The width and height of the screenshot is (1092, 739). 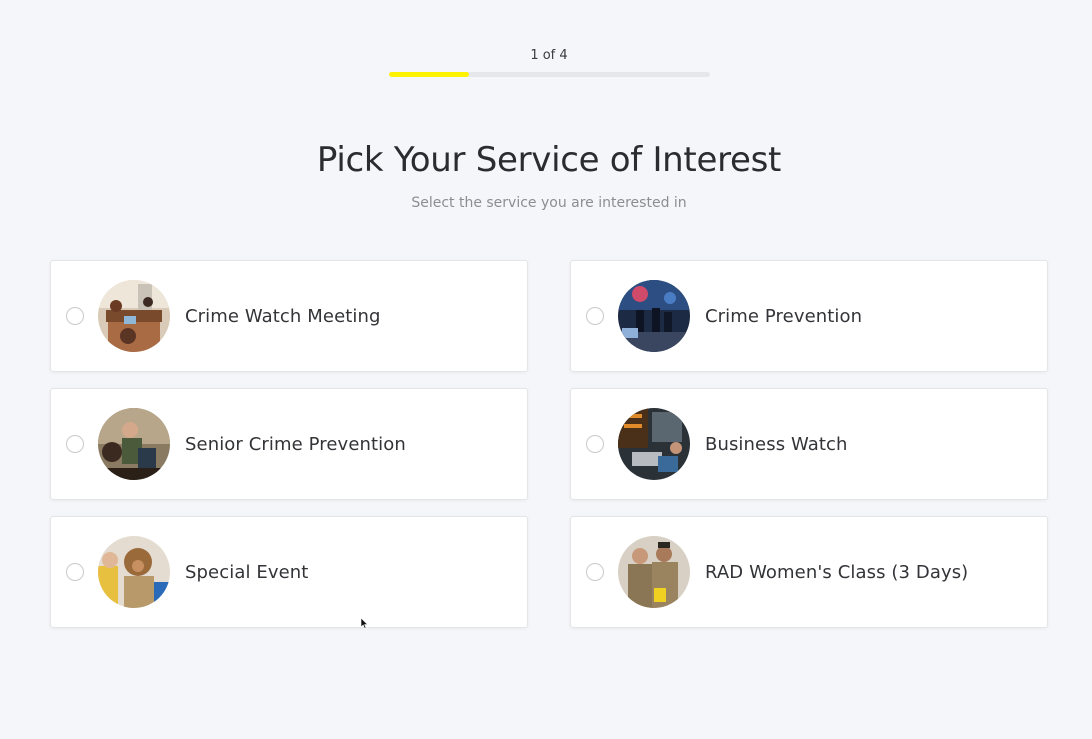 I want to click on option-rad-womens-class: RAD Women's Class (3 Days), so click(x=809, y=572).